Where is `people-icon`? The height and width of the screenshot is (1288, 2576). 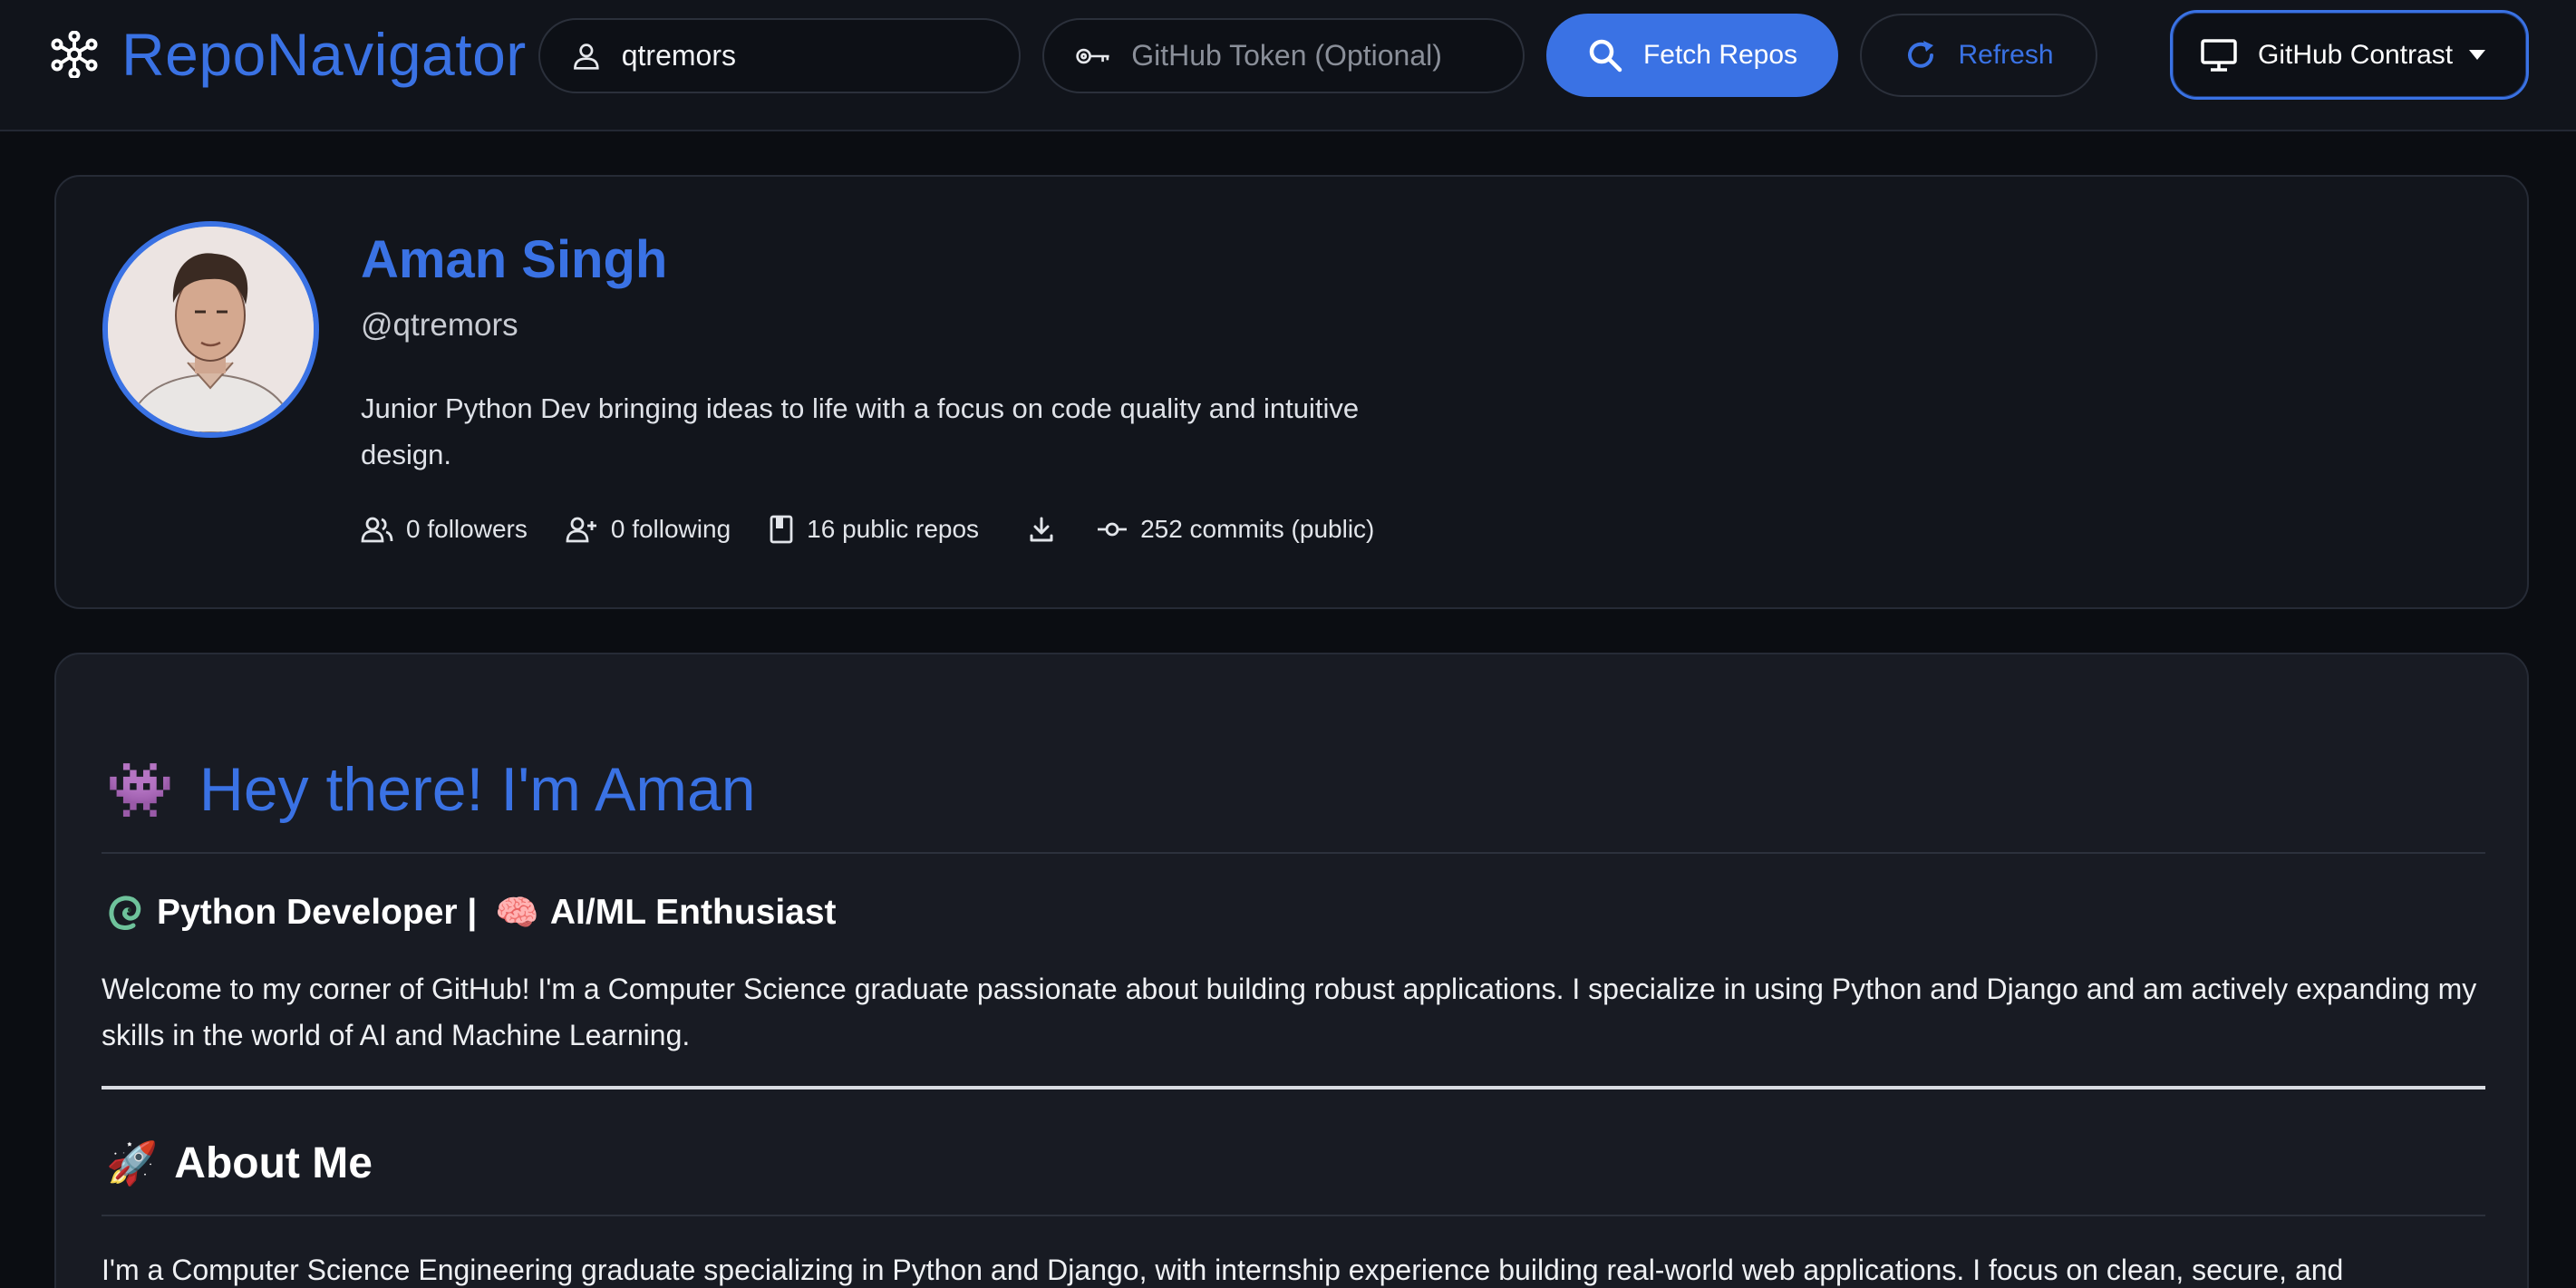
people-icon is located at coordinates (377, 530).